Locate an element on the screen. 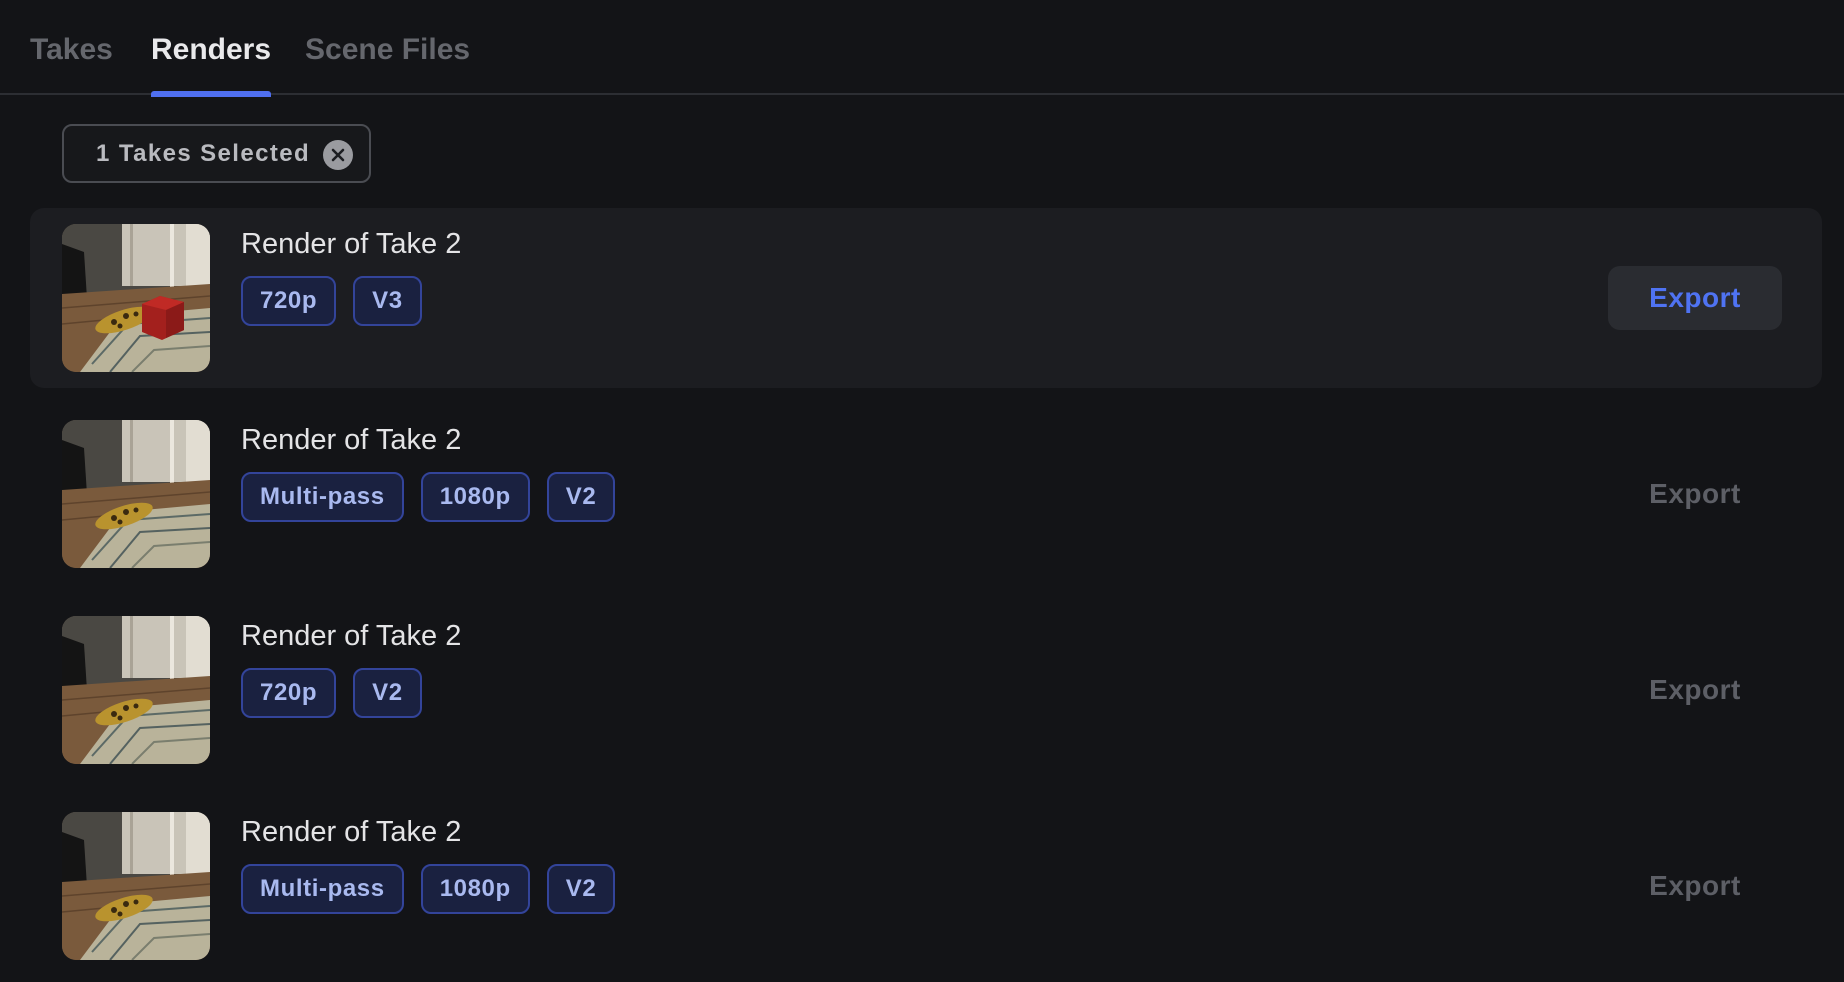  close-circle-icon is located at coordinates (338, 155).